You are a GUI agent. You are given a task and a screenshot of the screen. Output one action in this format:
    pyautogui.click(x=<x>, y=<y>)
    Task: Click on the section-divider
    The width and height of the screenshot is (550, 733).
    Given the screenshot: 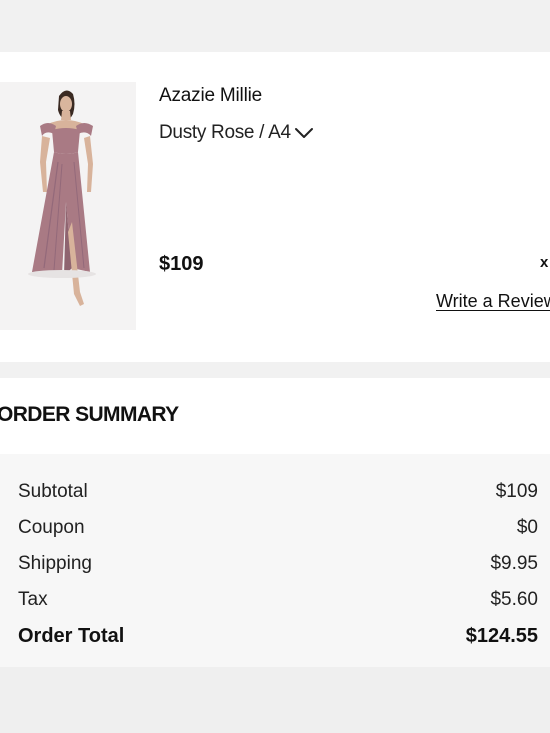 What is the action you would take?
    pyautogui.click(x=275, y=370)
    